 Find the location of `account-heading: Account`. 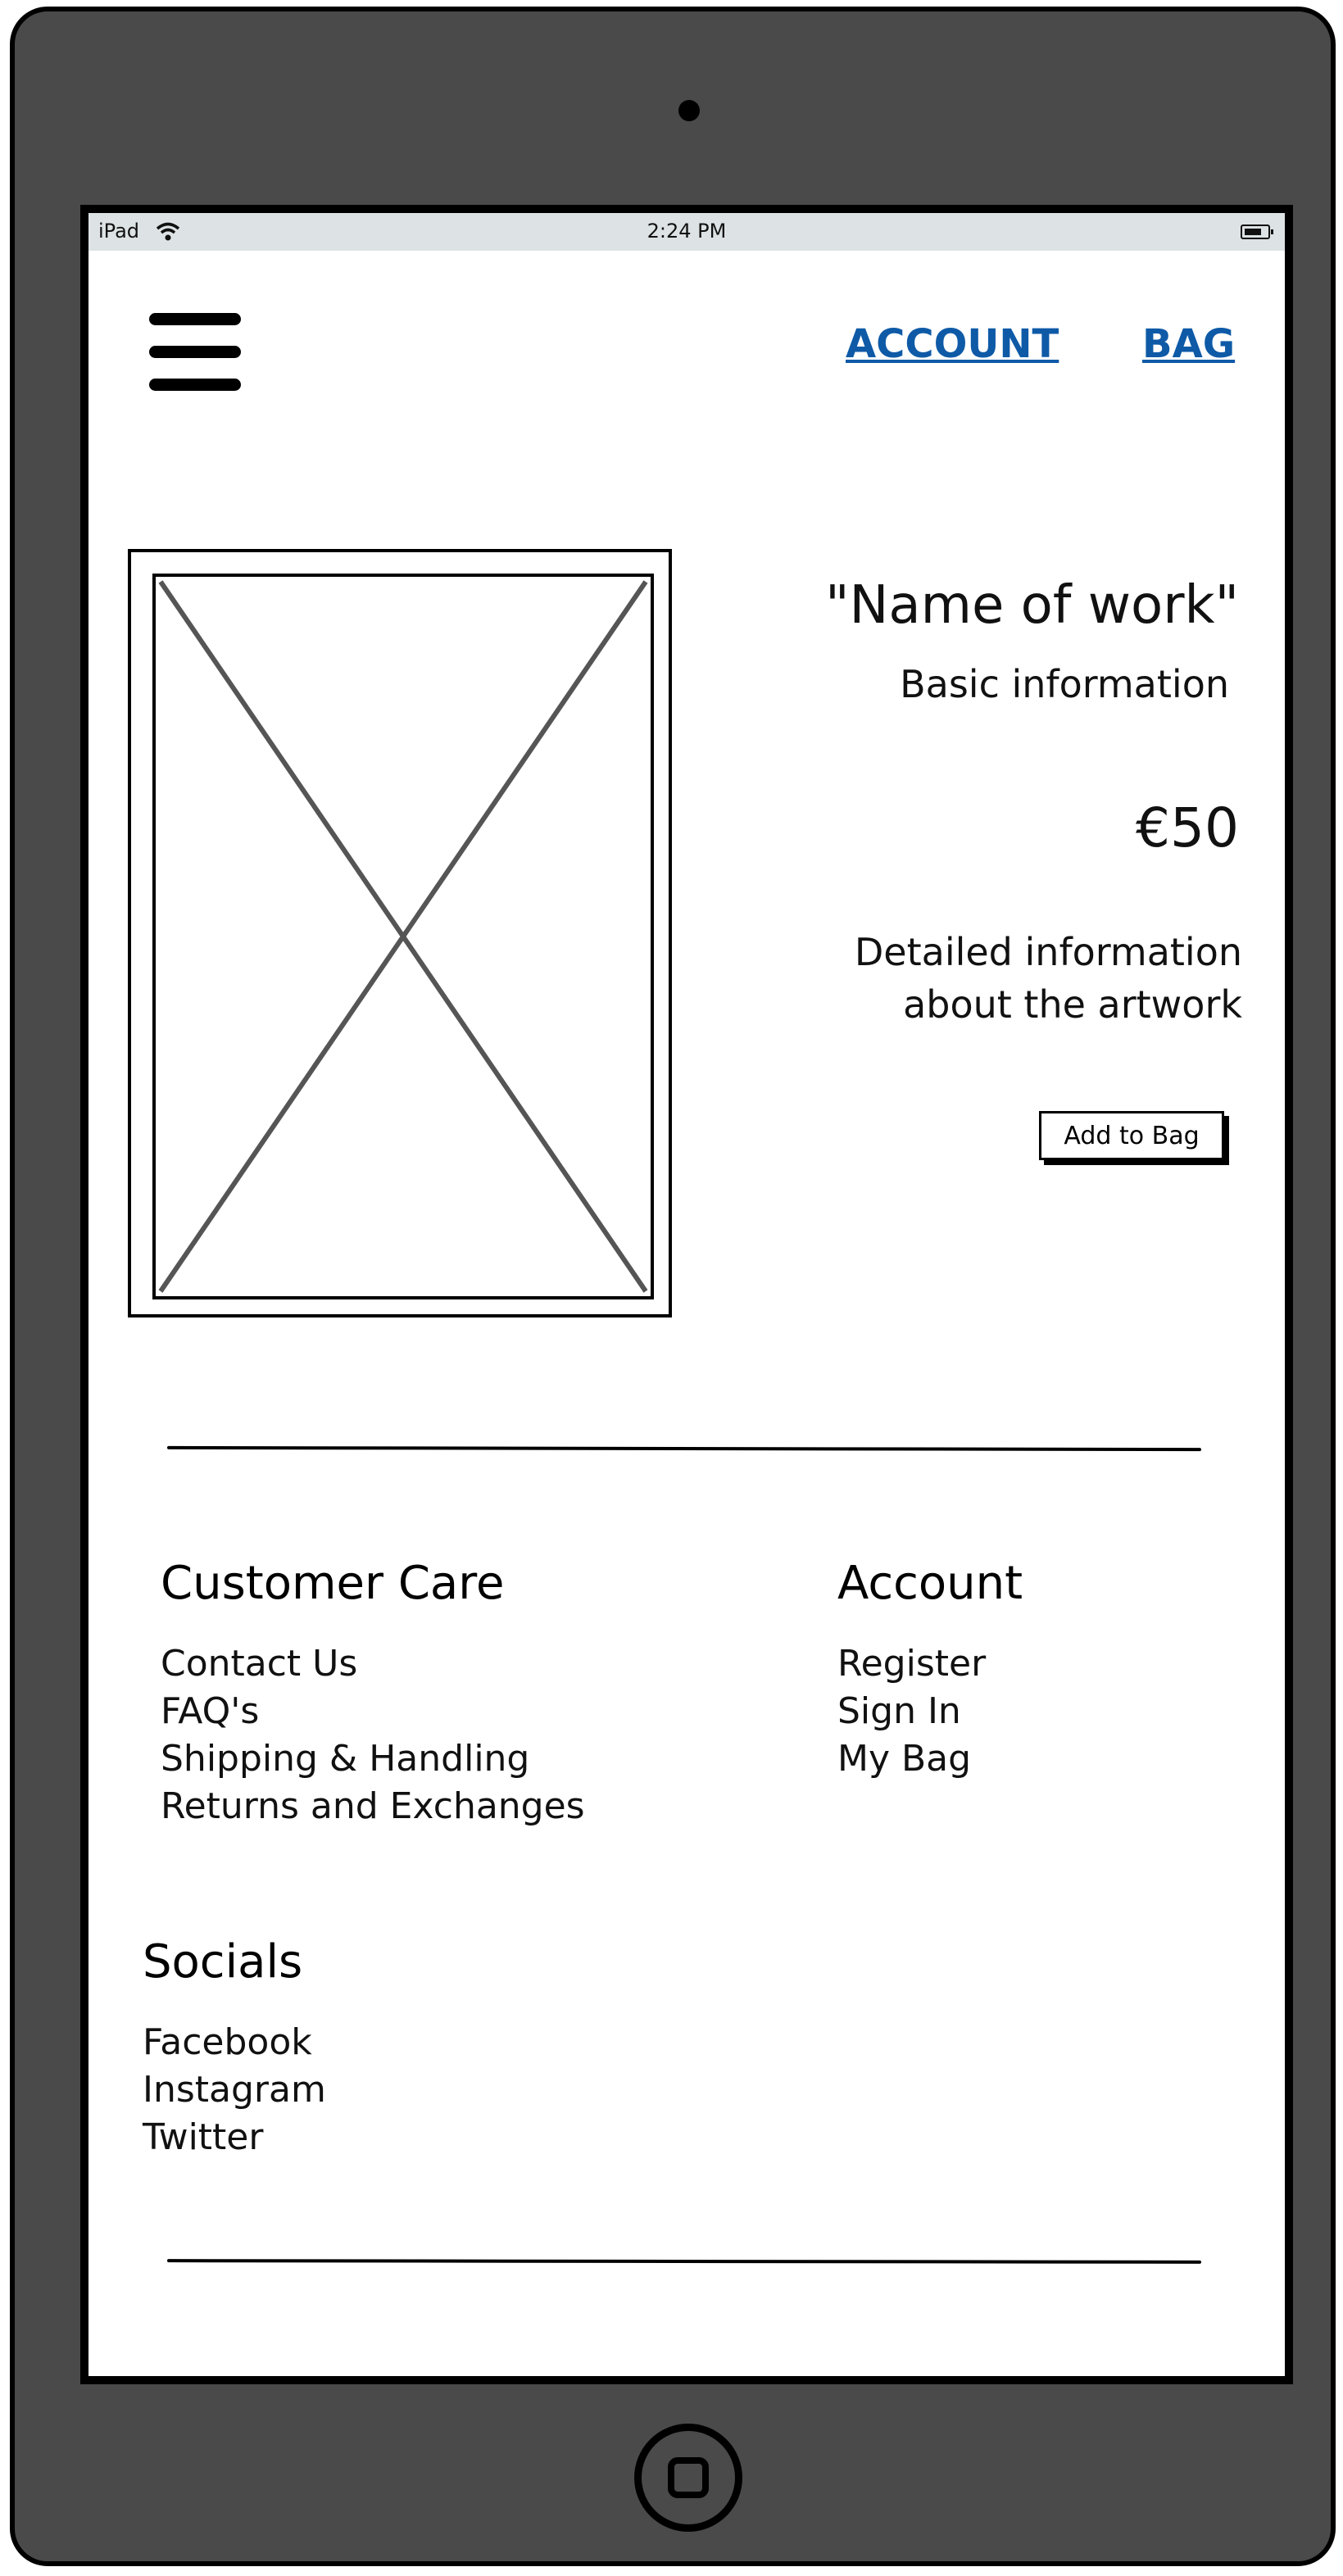

account-heading: Account is located at coordinates (930, 1583).